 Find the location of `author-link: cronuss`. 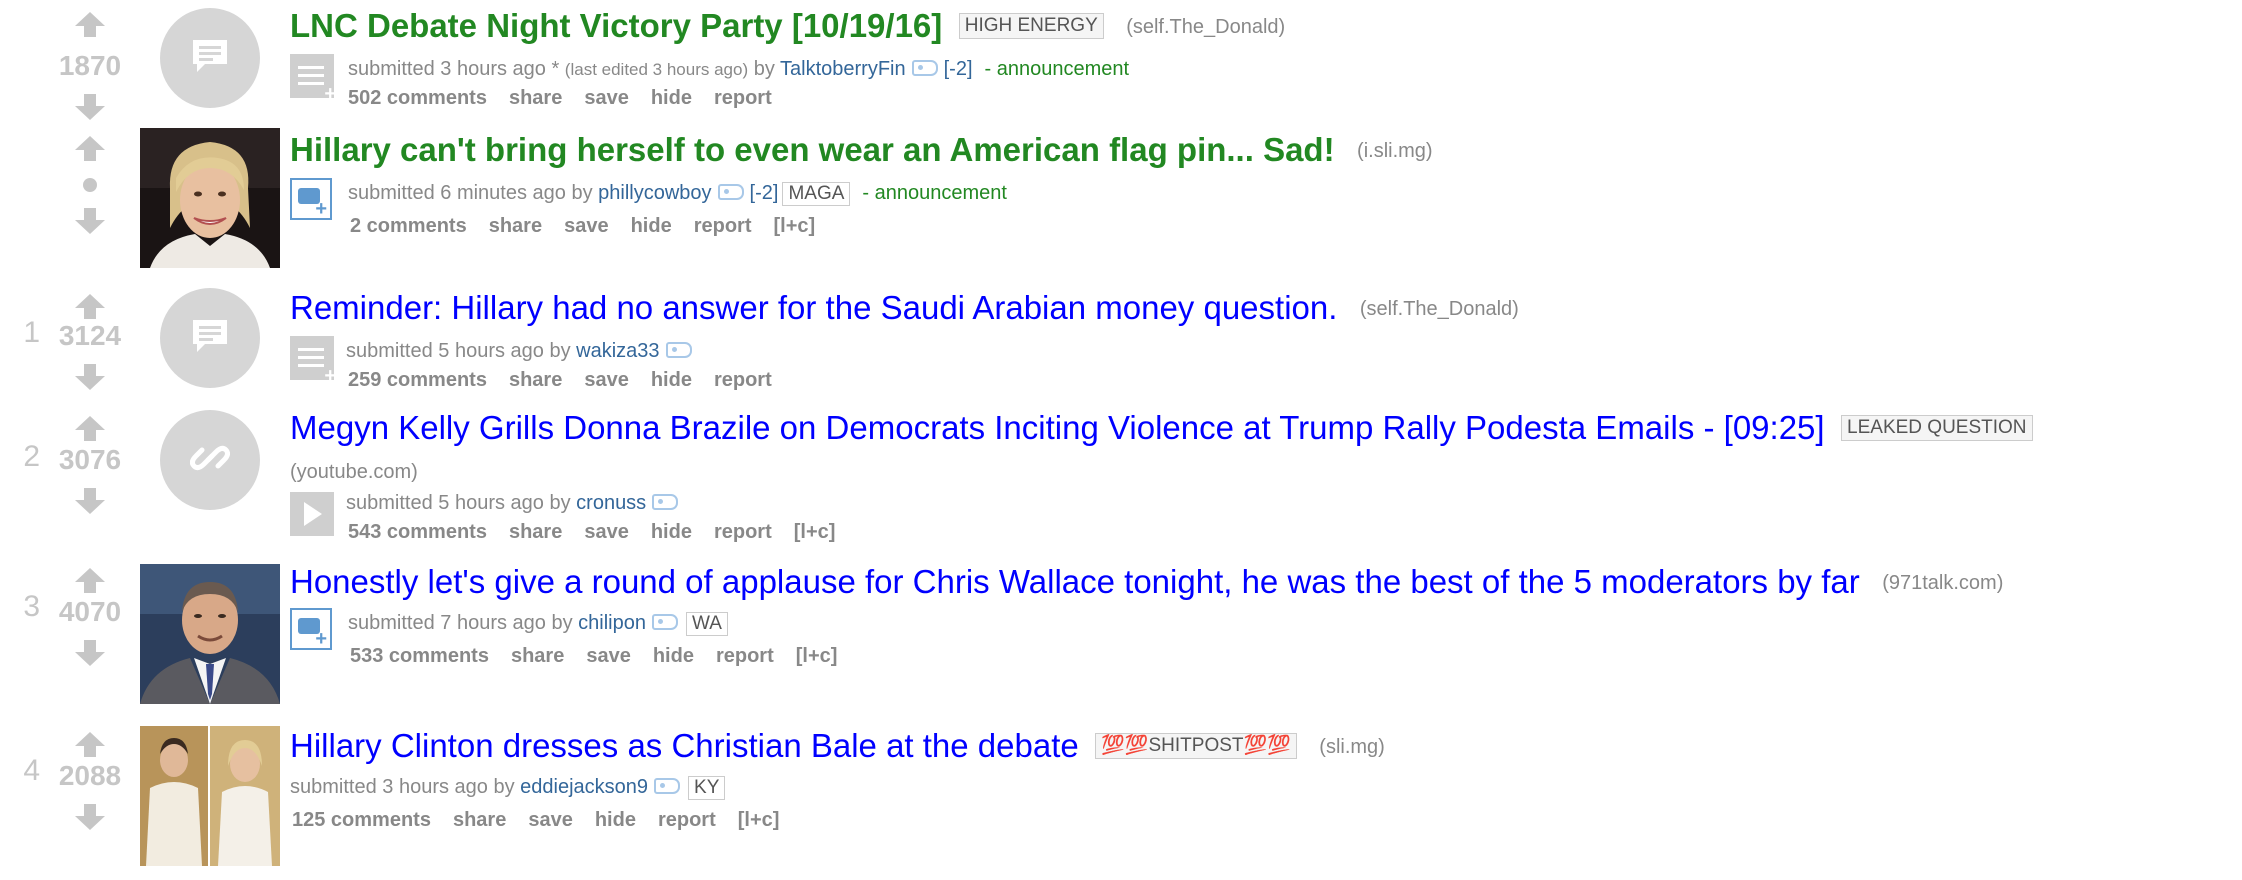

author-link: cronuss is located at coordinates (611, 503).